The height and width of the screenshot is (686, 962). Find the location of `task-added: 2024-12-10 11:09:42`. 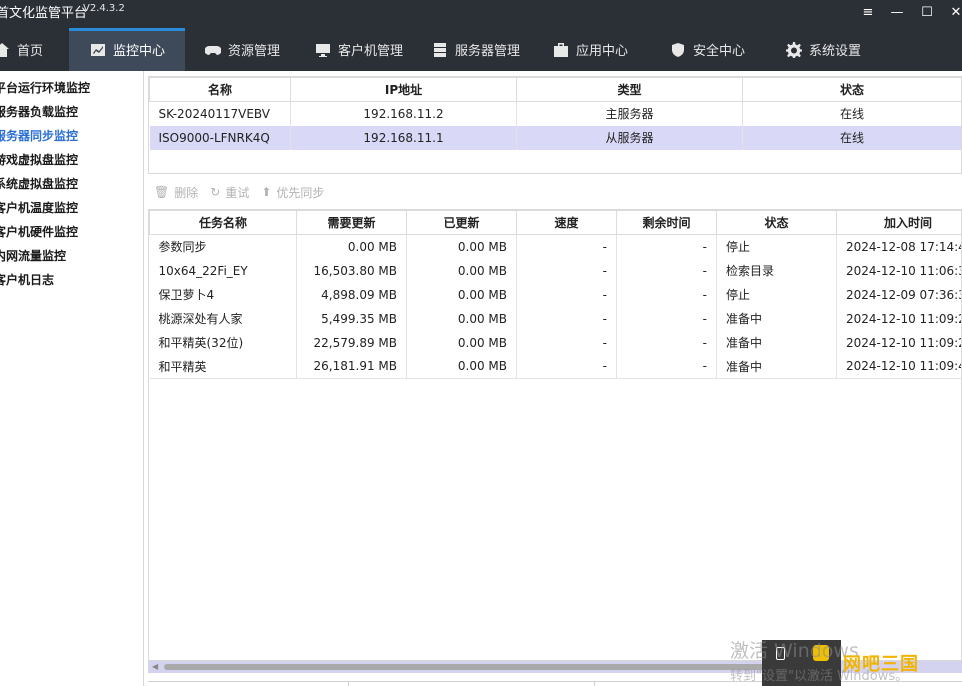

task-added: 2024-12-10 11:09:42 is located at coordinates (898, 366).